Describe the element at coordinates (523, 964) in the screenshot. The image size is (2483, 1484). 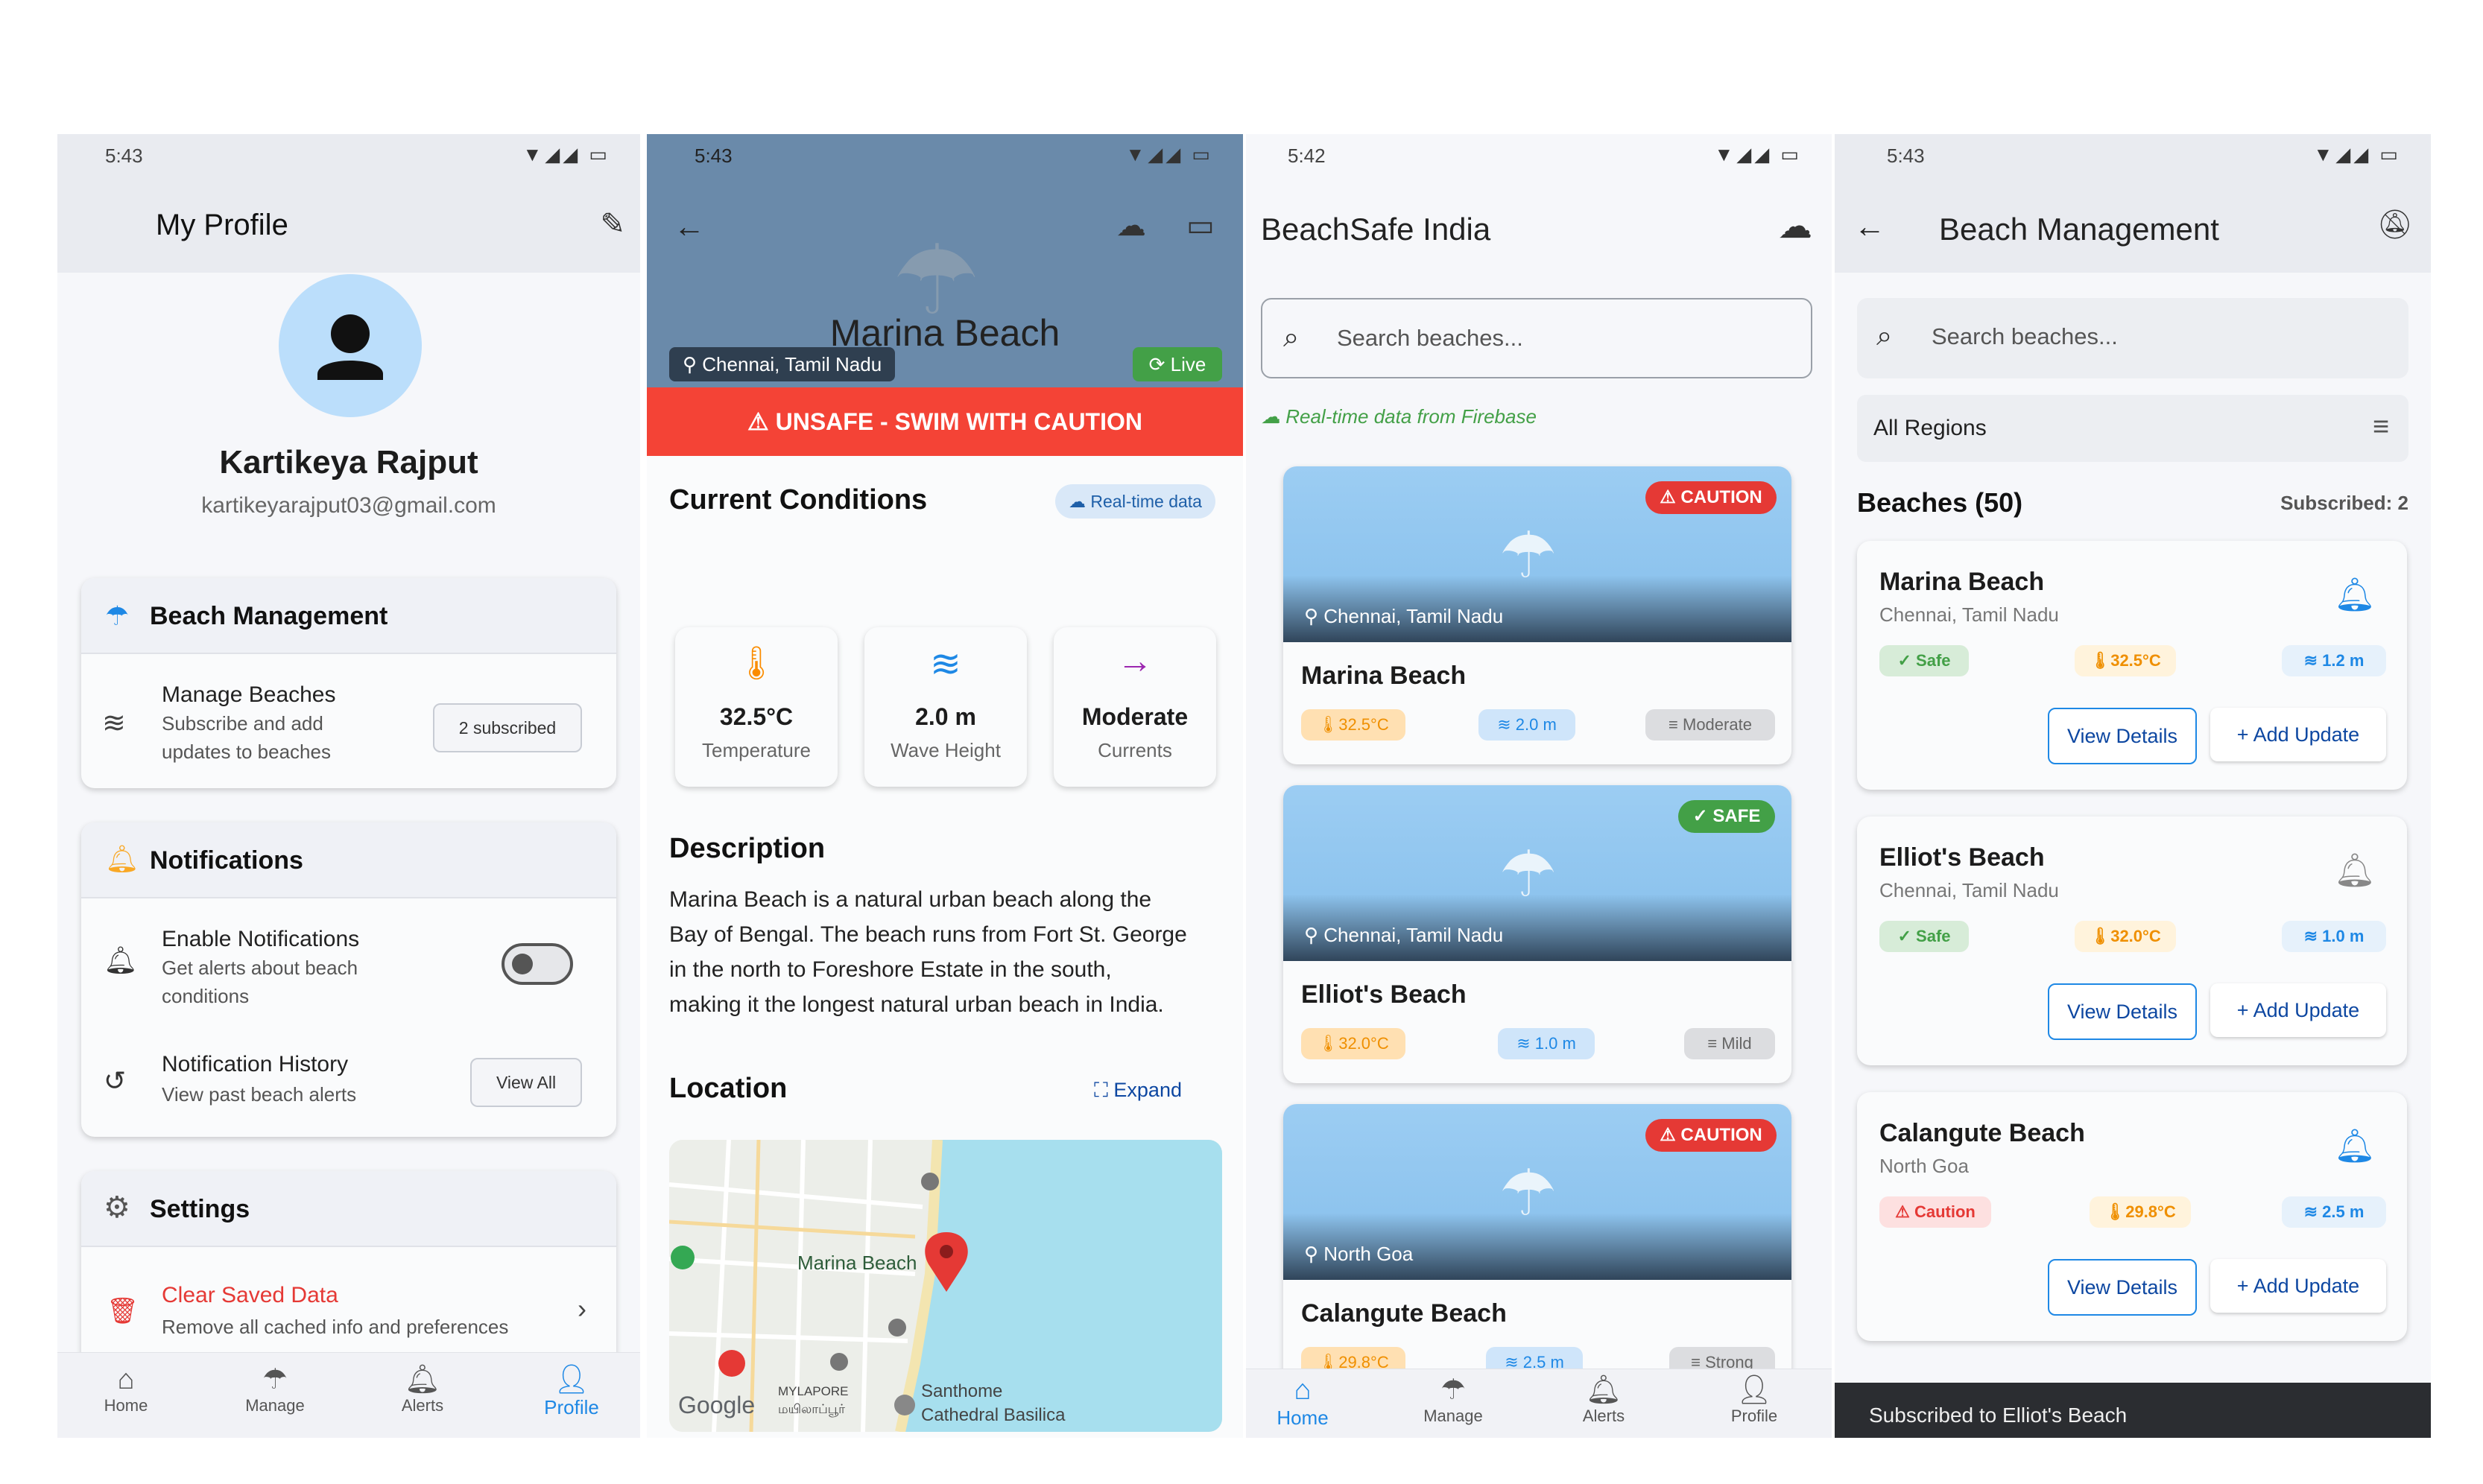
I see `toggle-knob` at that location.